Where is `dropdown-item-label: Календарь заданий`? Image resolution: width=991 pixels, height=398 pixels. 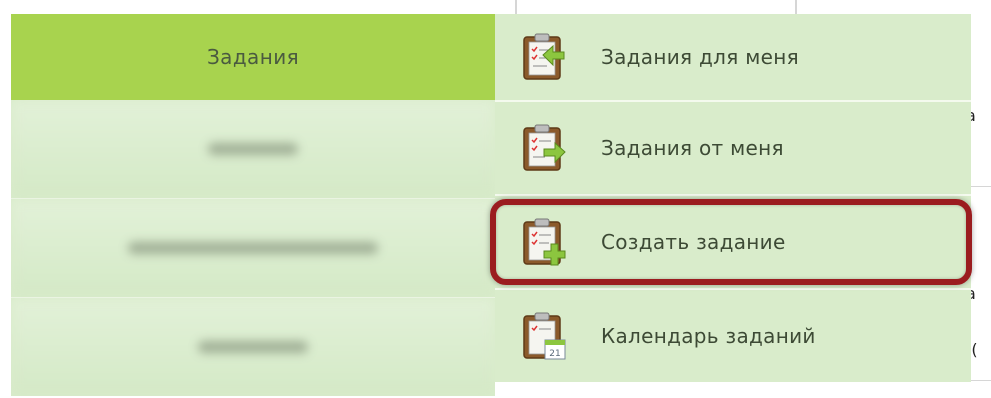 dropdown-item-label: Календарь заданий is located at coordinates (708, 336).